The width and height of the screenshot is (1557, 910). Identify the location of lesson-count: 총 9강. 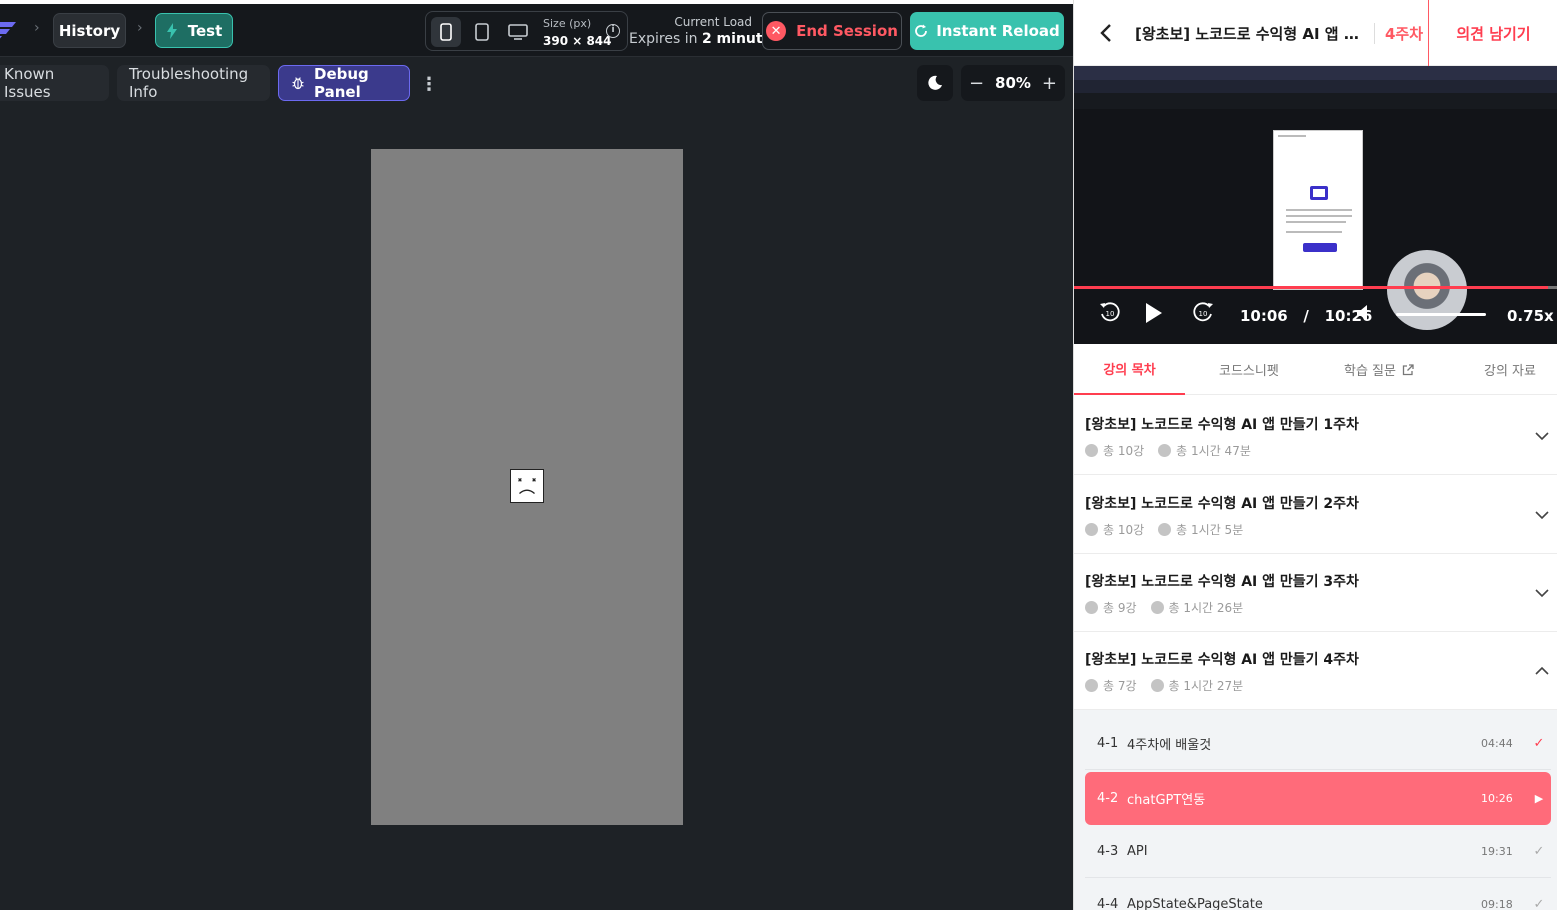
(1111, 607).